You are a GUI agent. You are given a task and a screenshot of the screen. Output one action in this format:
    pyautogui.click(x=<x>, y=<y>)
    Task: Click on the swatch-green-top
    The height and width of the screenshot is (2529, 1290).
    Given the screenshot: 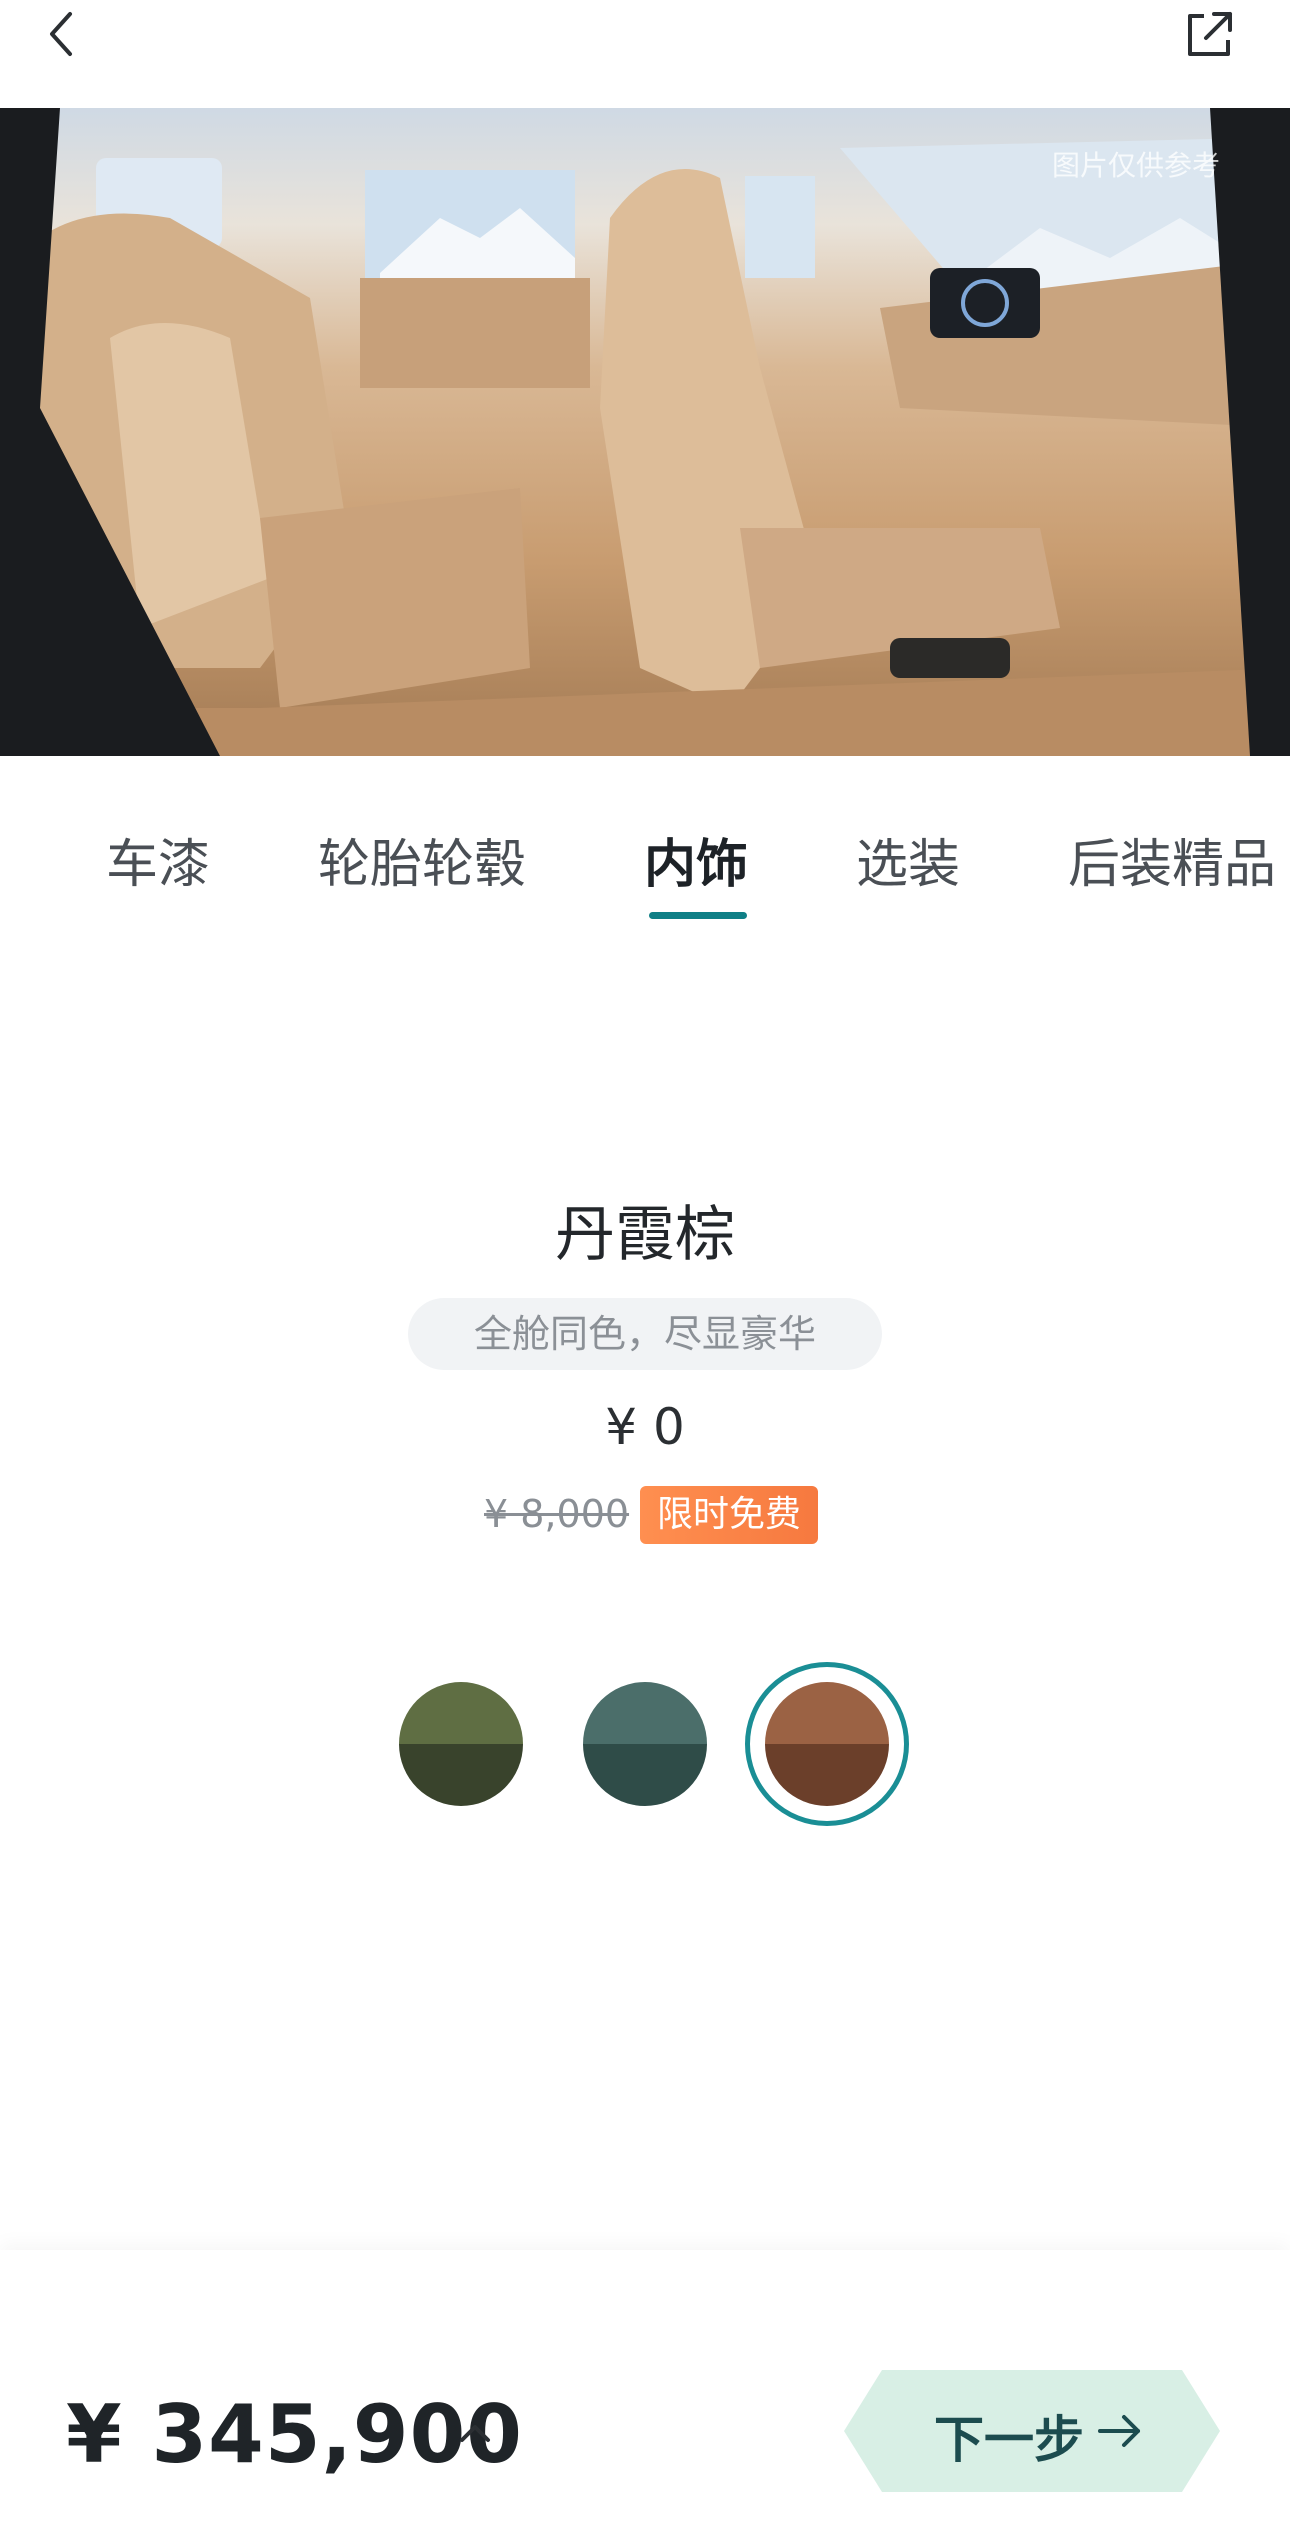 What is the action you would take?
    pyautogui.click(x=461, y=1713)
    